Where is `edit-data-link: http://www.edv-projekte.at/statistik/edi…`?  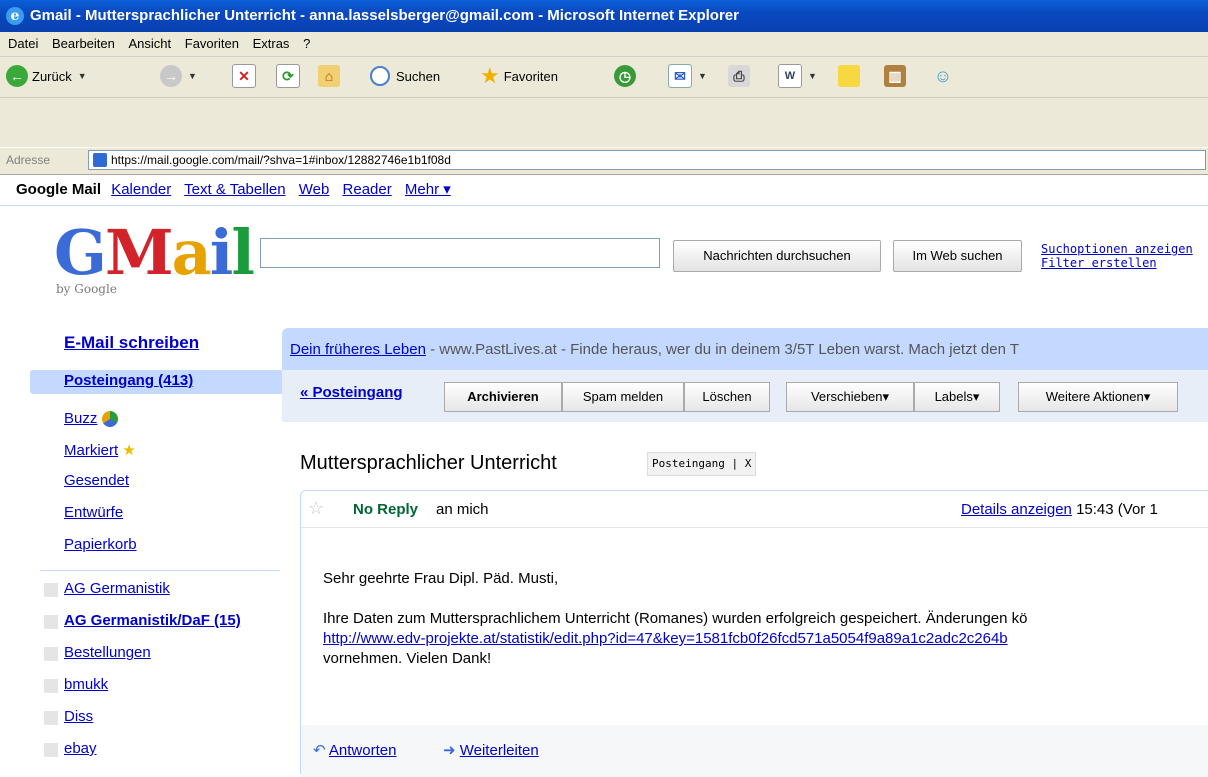
edit-data-link: http://www.edv-projekte.at/statistik/edi… is located at coordinates (675, 639).